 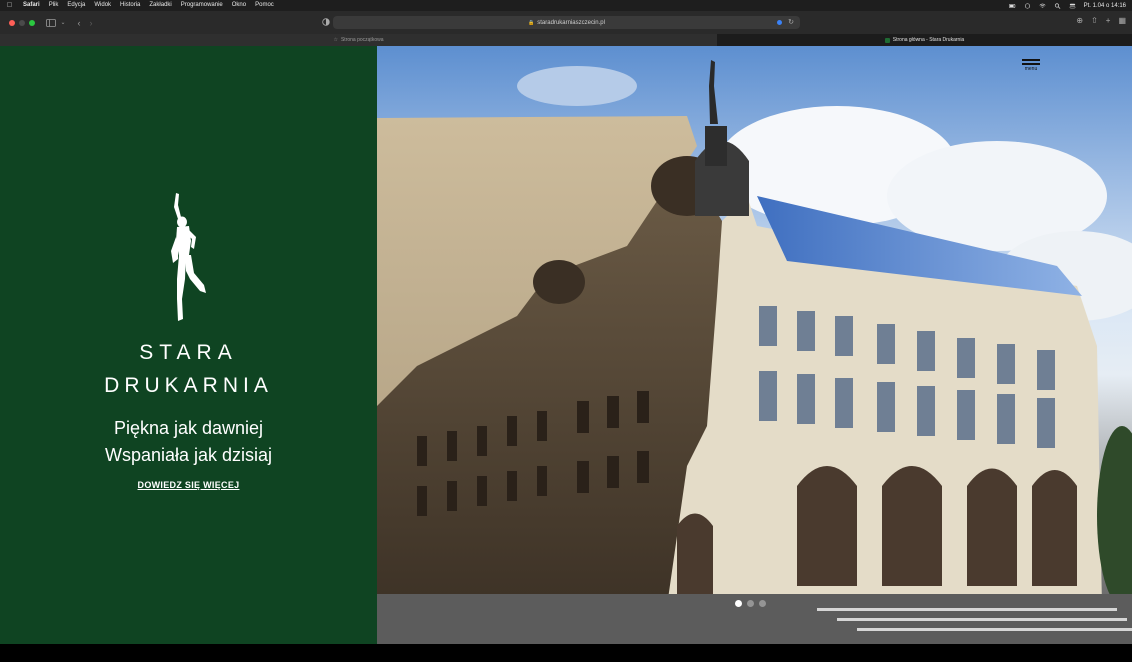 I want to click on downloads-icon: ⊕, so click(x=1079, y=20).